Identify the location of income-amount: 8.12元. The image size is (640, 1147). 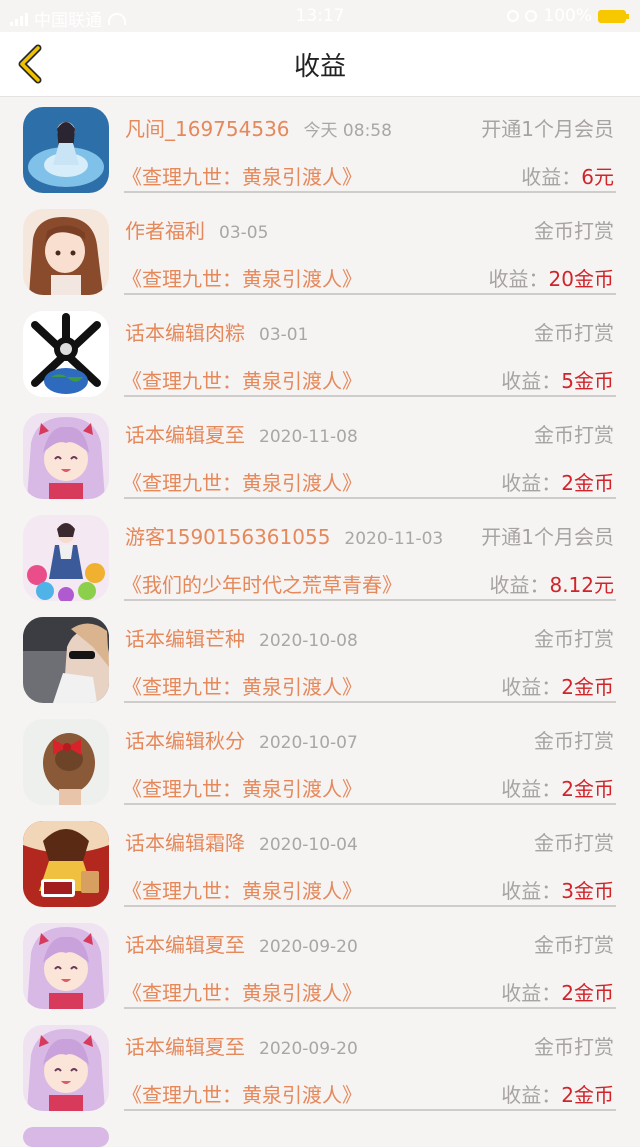
(581, 585).